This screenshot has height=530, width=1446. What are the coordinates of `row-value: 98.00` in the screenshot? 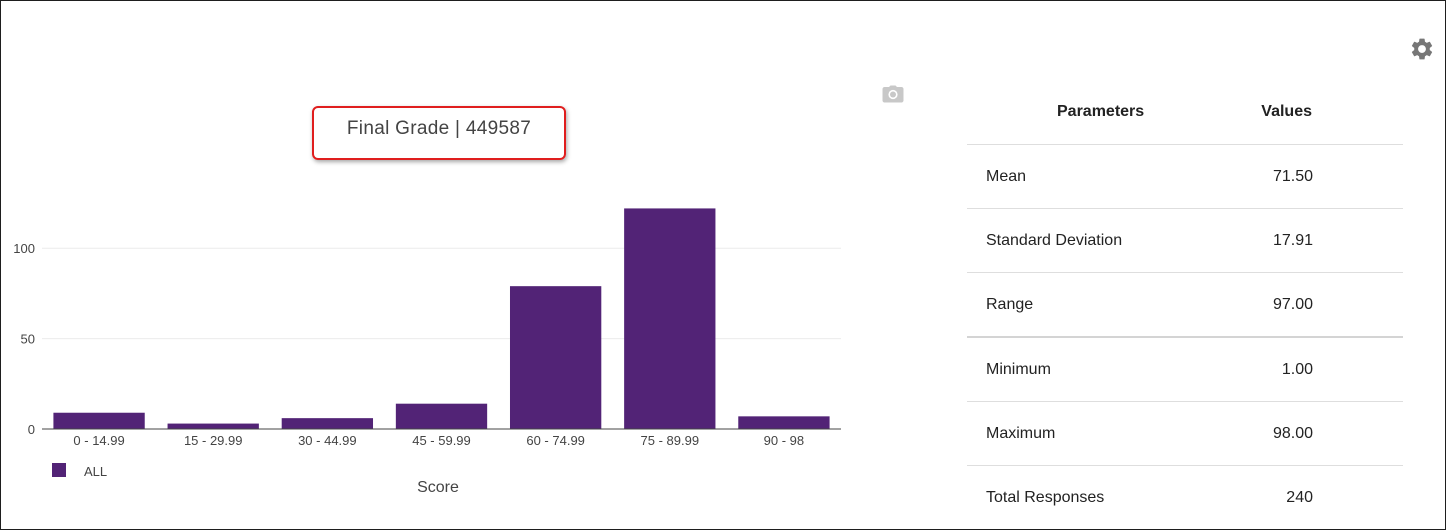 It's located at (1292, 433).